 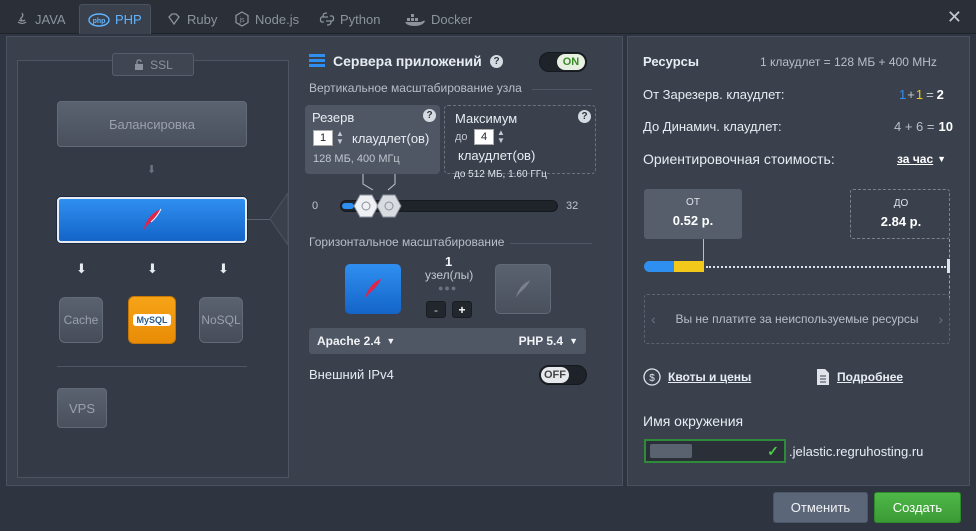 What do you see at coordinates (930, 94) in the screenshot?
I see `equals-sign: =` at bounding box center [930, 94].